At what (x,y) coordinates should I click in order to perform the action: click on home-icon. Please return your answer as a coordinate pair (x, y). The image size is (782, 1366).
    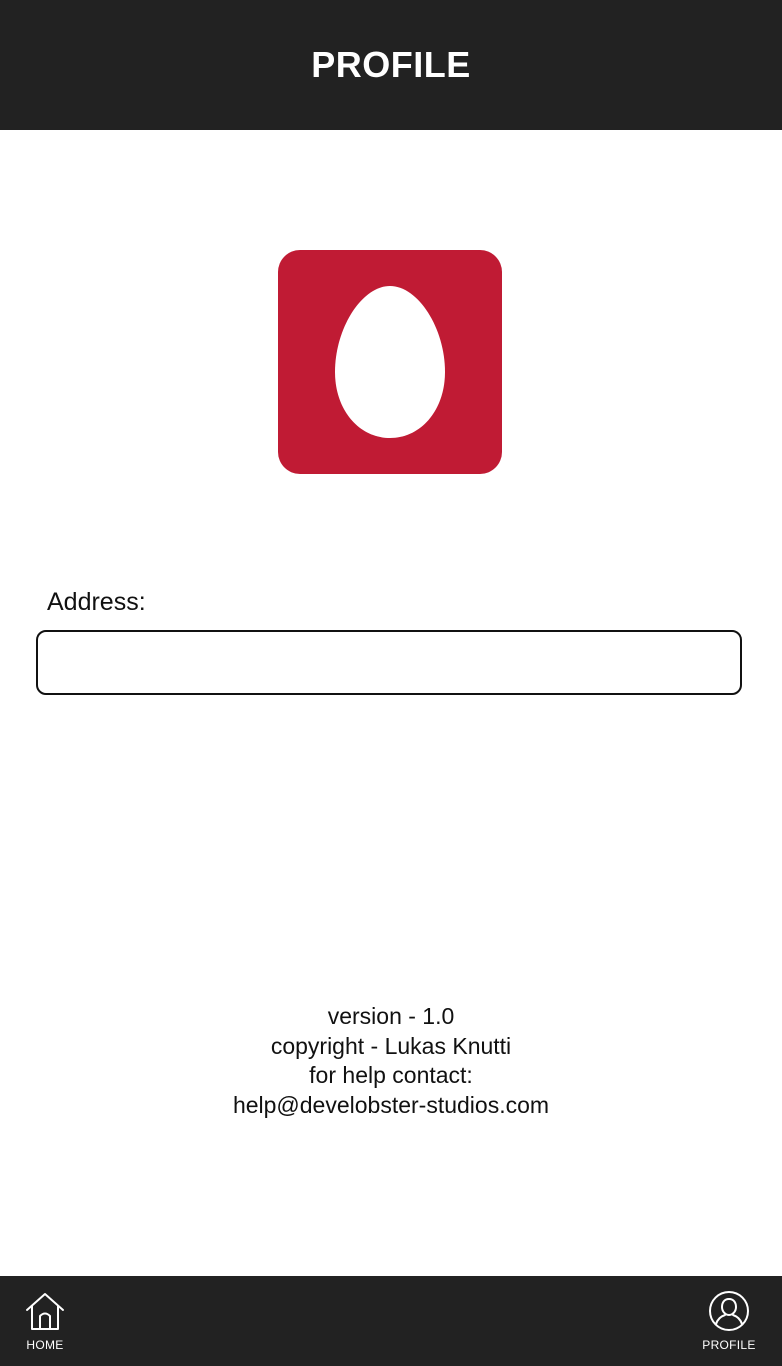
    Looking at the image, I should click on (45, 1311).